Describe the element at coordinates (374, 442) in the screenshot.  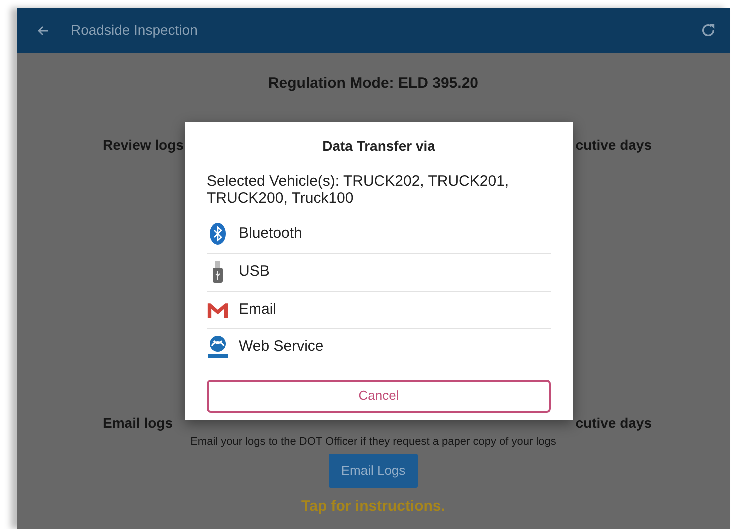
I see `email-hint: Email your logs to the DOT Officer if they request a paper copy of your logs` at that location.